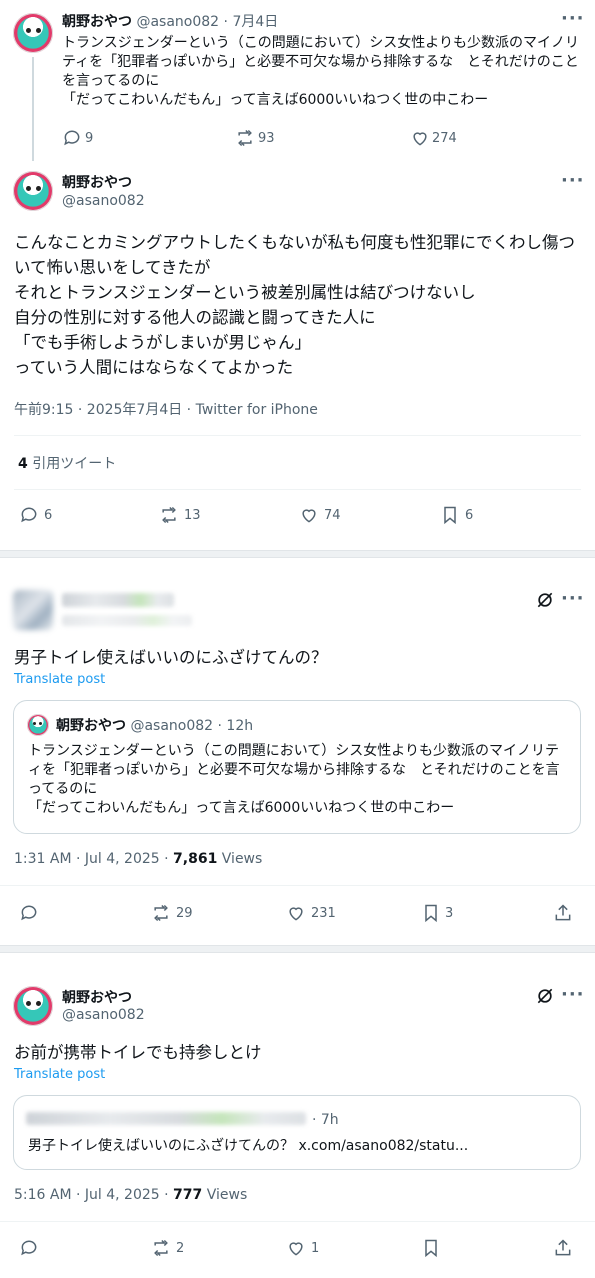 Image resolution: width=595 pixels, height=1278 pixels. Describe the element at coordinates (130, 1195) in the screenshot. I see `post-meta: 5:16 AM · Jul 4, 2025 · 777 Views` at that location.